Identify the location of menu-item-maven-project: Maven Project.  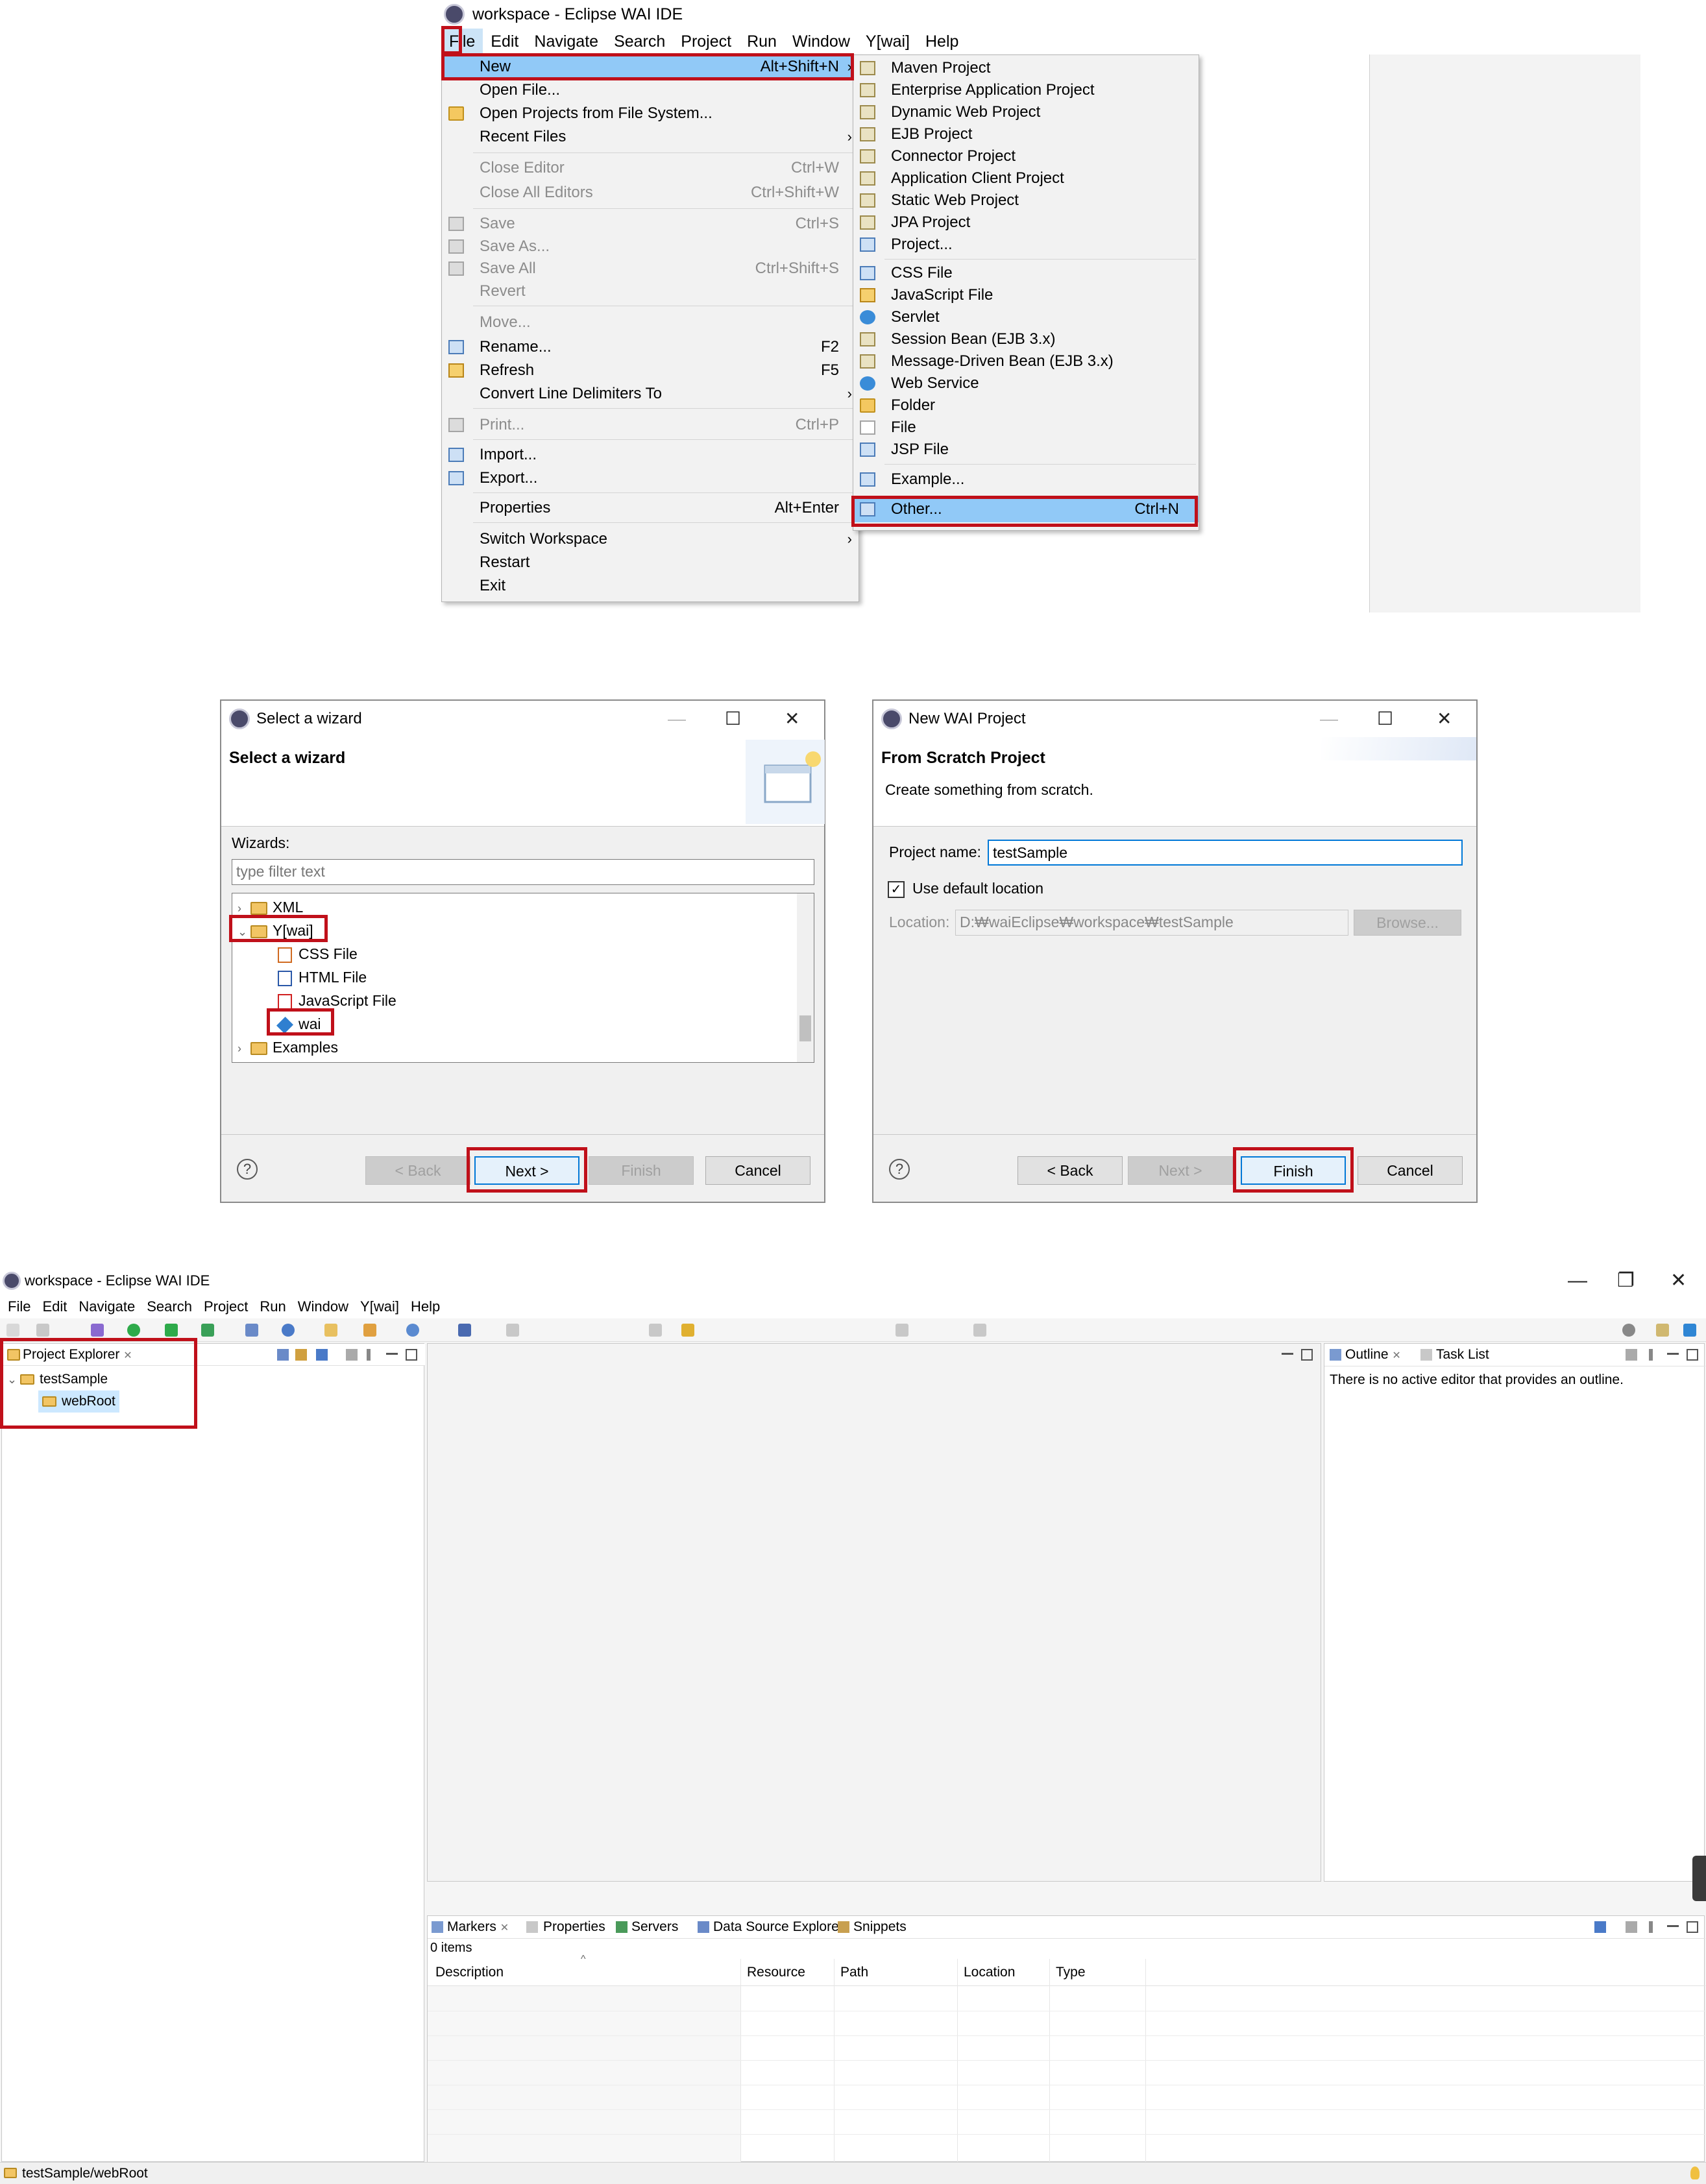
(1026, 68).